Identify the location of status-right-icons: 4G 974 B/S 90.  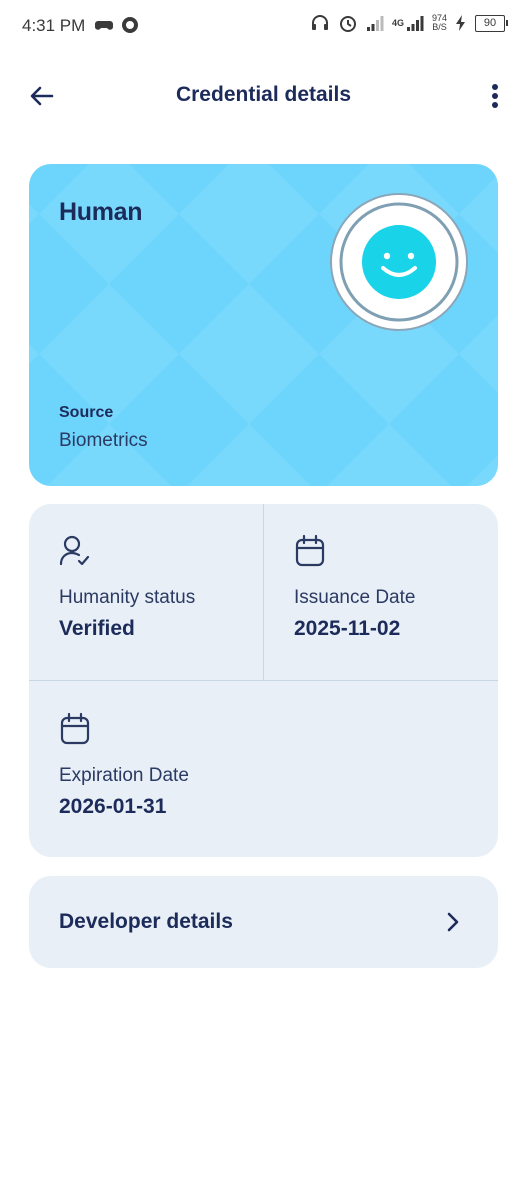
(409, 23).